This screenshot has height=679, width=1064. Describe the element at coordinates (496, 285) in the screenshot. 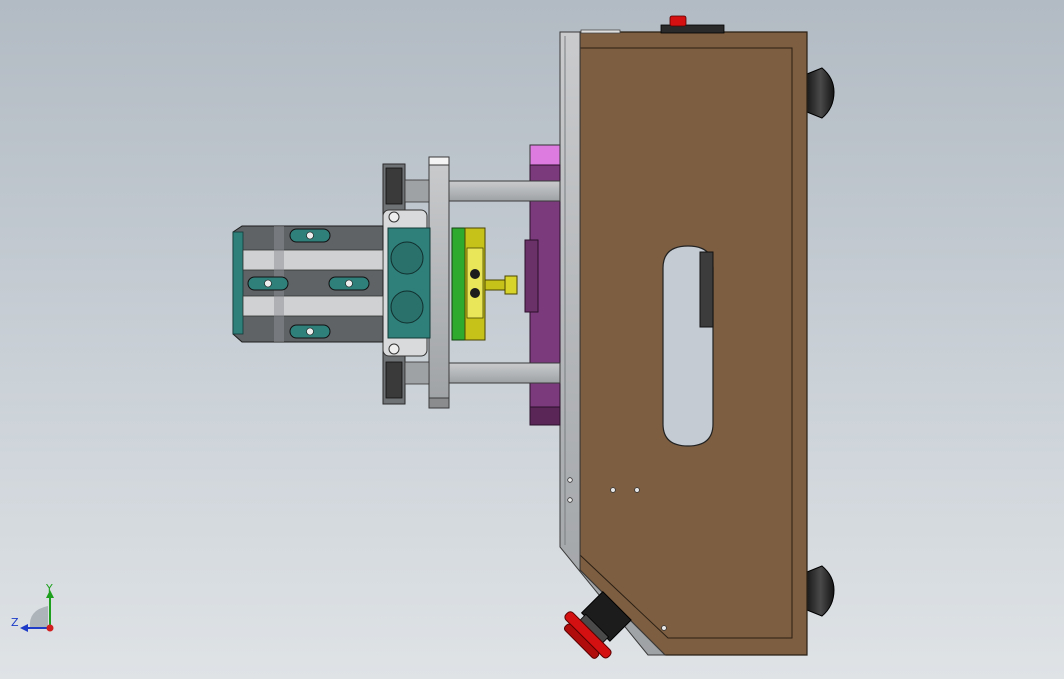

I see `pin` at that location.